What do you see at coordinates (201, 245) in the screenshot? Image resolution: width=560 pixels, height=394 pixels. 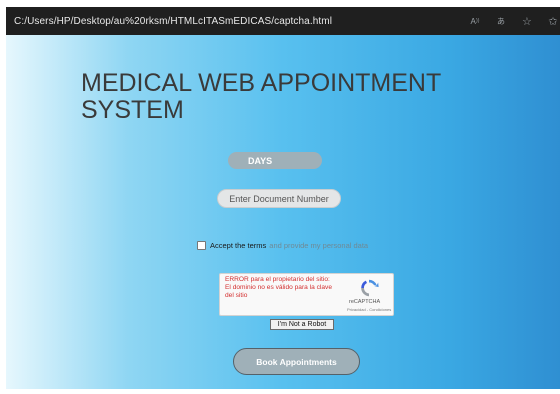 I see `terms-checkbox` at bounding box center [201, 245].